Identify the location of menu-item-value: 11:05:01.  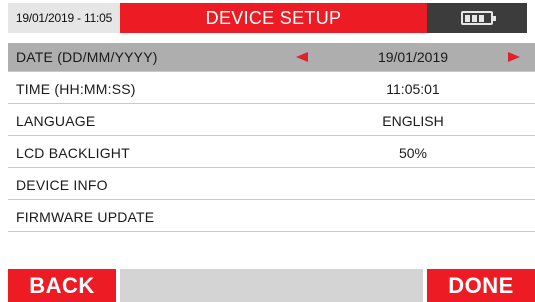
(413, 89).